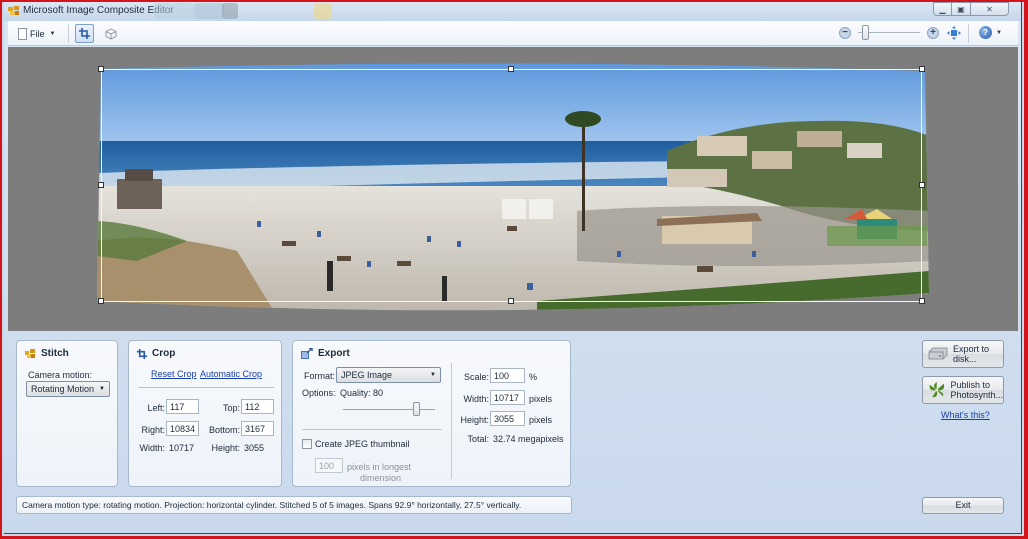 This screenshot has height=539, width=1028. What do you see at coordinates (513, 33) in the screenshot?
I see `toolbar: File ▼ − + ? ▼` at bounding box center [513, 33].